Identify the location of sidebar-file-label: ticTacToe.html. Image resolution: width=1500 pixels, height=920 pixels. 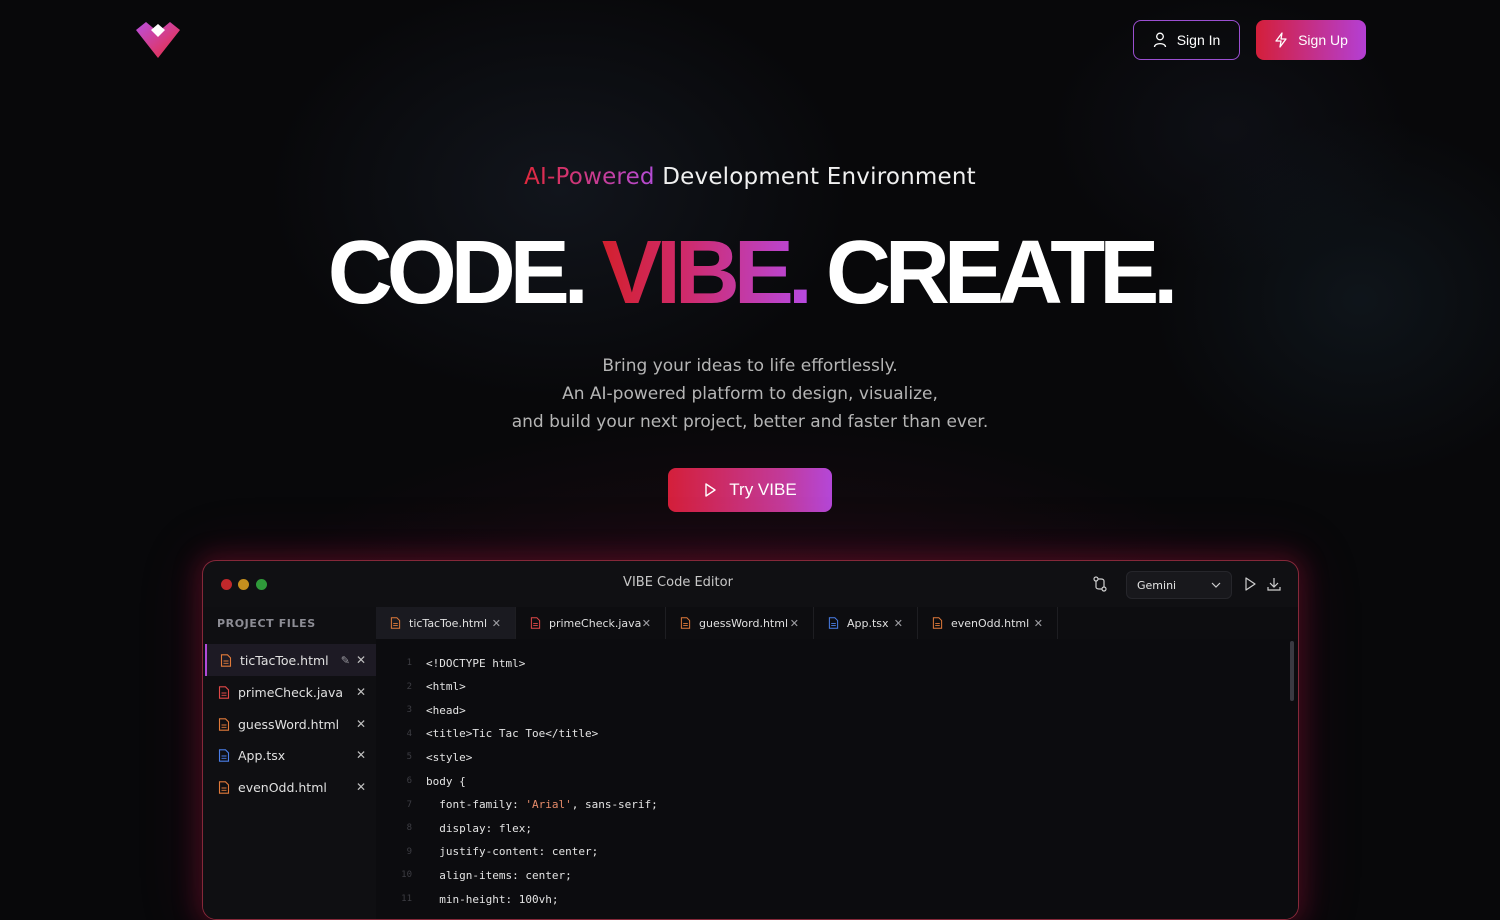
(284, 660).